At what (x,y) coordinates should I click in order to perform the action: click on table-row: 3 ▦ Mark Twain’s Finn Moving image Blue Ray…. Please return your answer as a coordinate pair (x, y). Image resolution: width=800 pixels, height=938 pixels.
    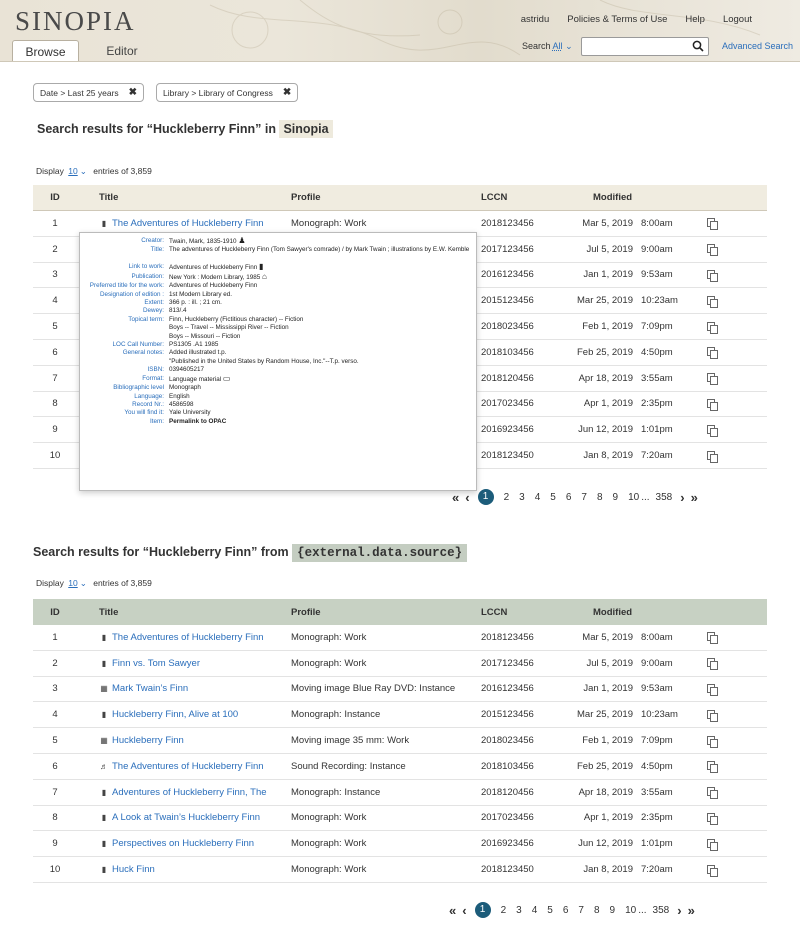
    Looking at the image, I should click on (400, 690).